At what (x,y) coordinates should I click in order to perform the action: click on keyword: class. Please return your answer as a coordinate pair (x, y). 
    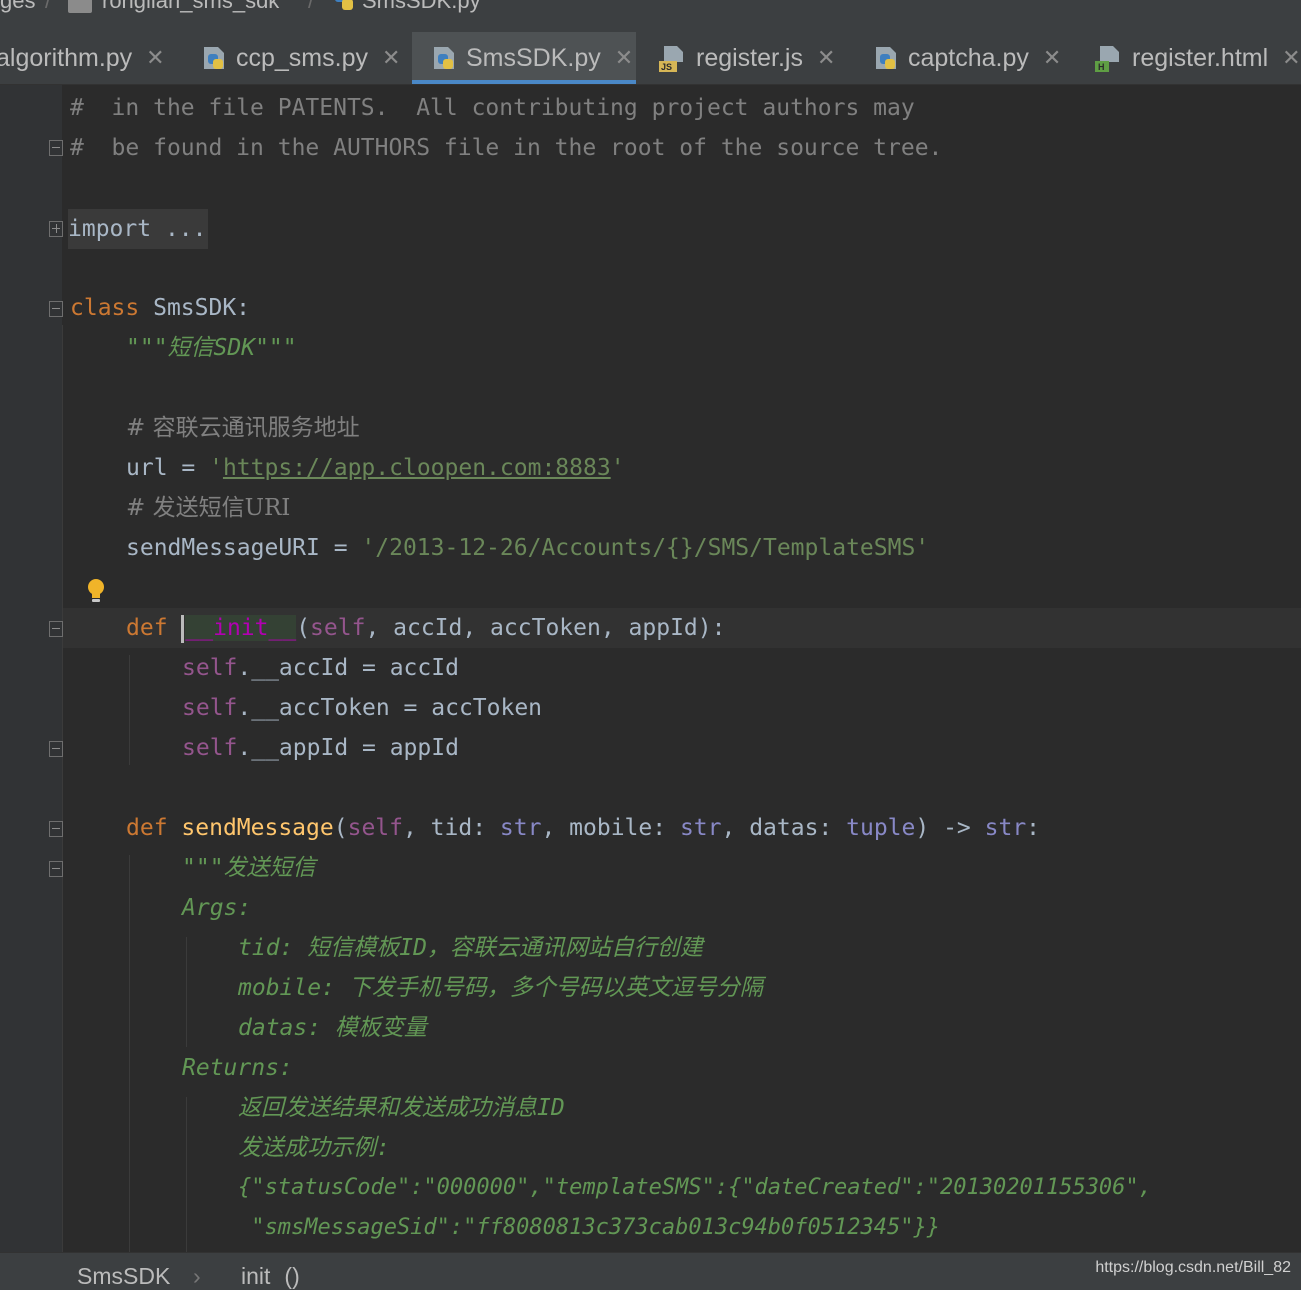
    Looking at the image, I should click on (105, 308).